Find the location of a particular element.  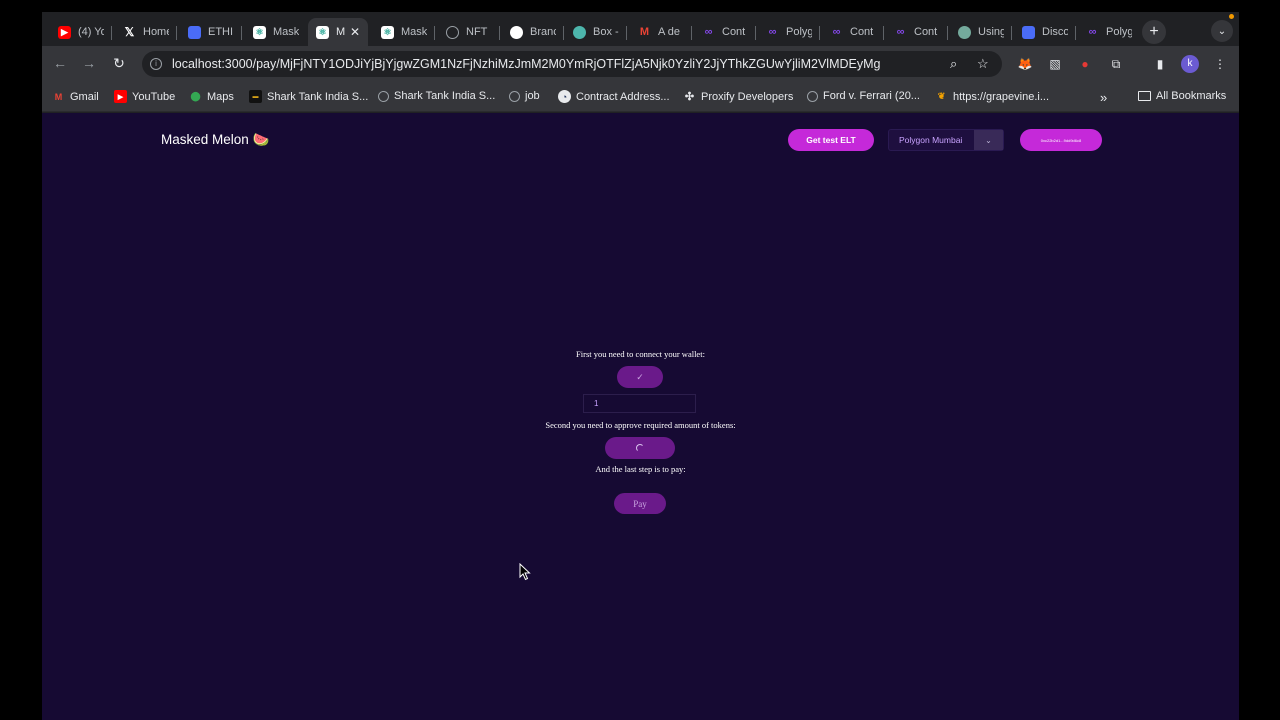

tab-label: A de is located at coordinates (669, 32).